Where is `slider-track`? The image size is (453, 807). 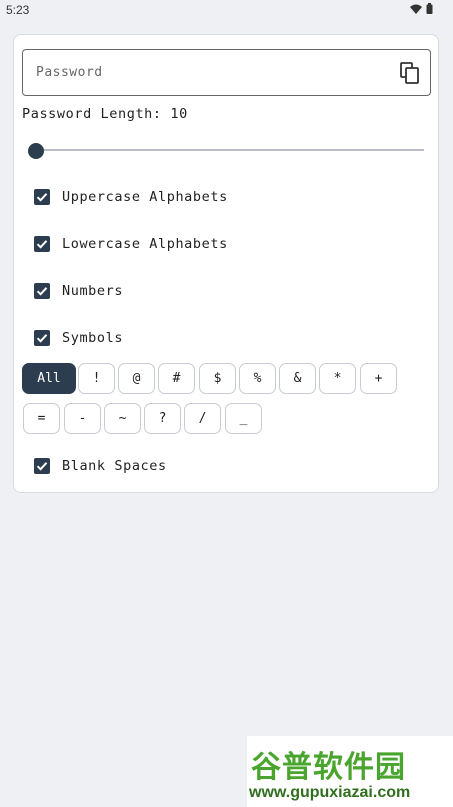 slider-track is located at coordinates (229, 150).